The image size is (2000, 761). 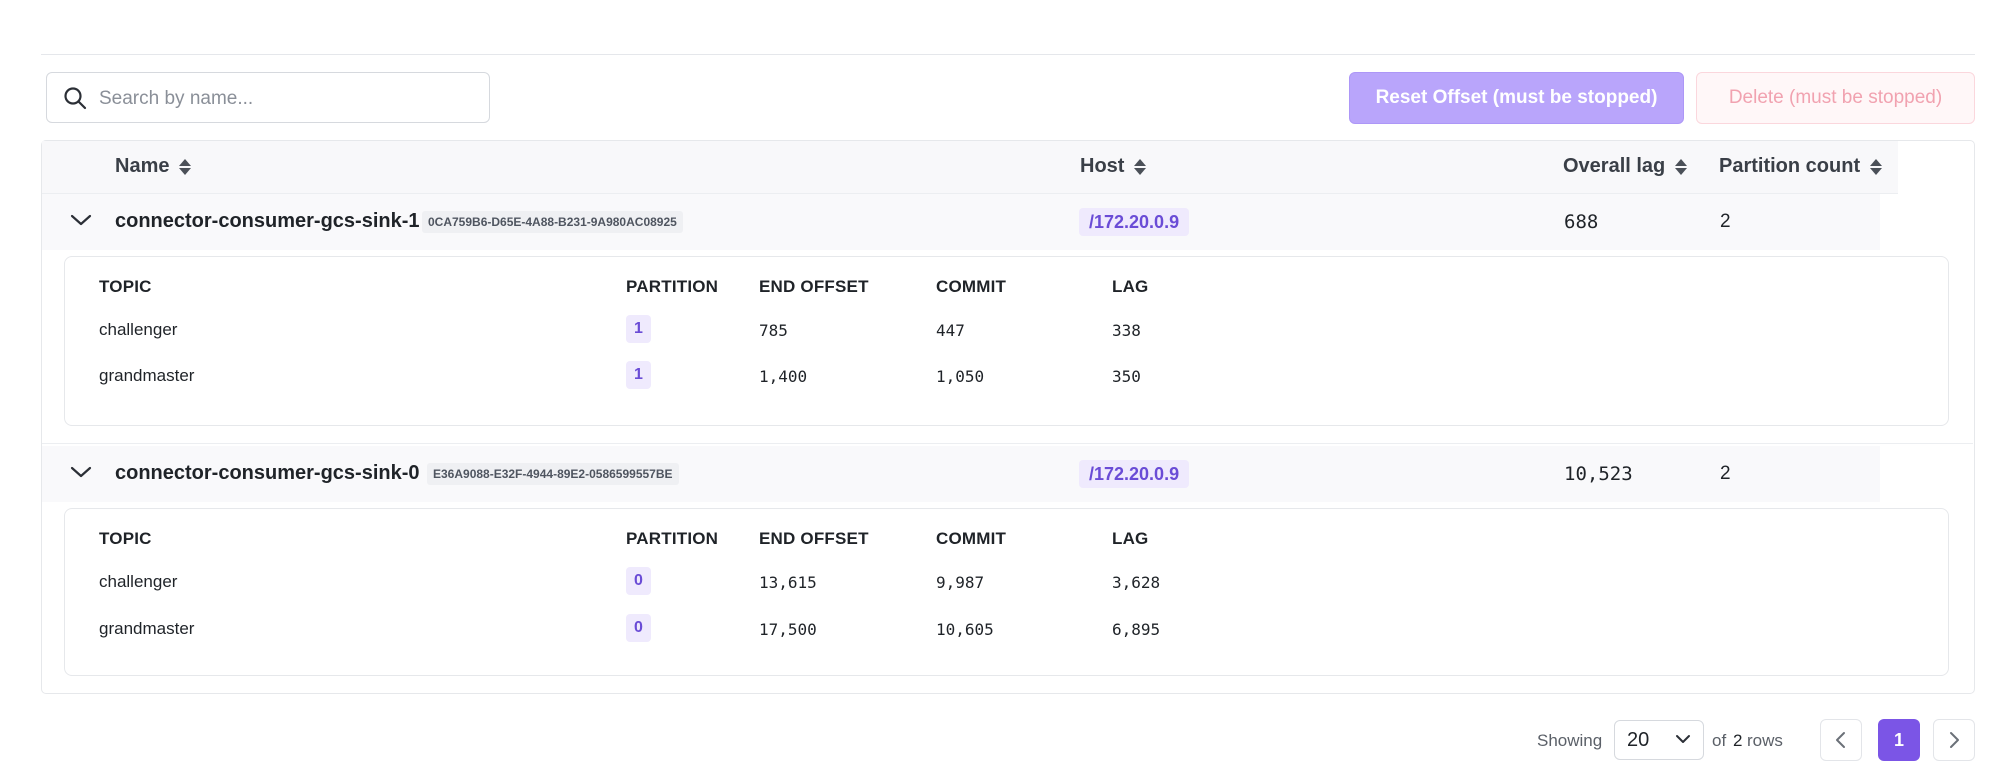 I want to click on column-header-overall-lag: Overall lag, so click(x=1625, y=166).